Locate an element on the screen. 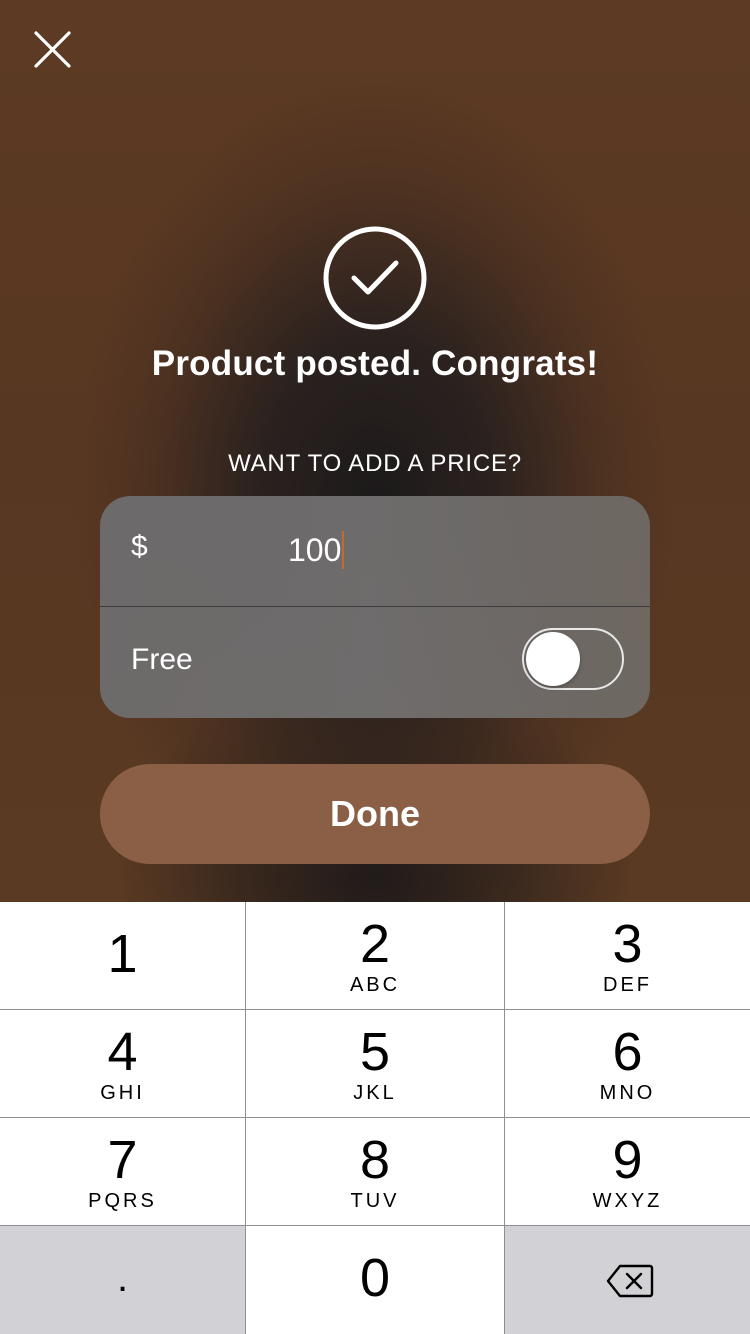  key-0: 0 is located at coordinates (375, 1280).